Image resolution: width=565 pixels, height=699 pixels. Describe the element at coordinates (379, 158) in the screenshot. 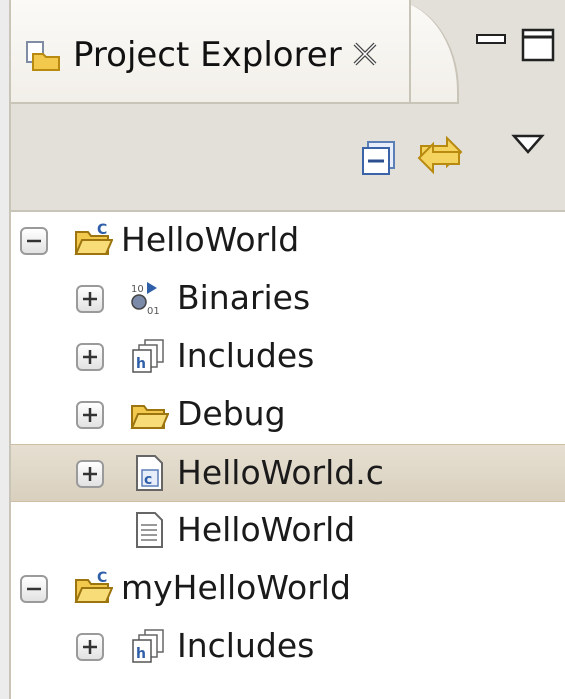

I see `collapse-all-icon` at that location.